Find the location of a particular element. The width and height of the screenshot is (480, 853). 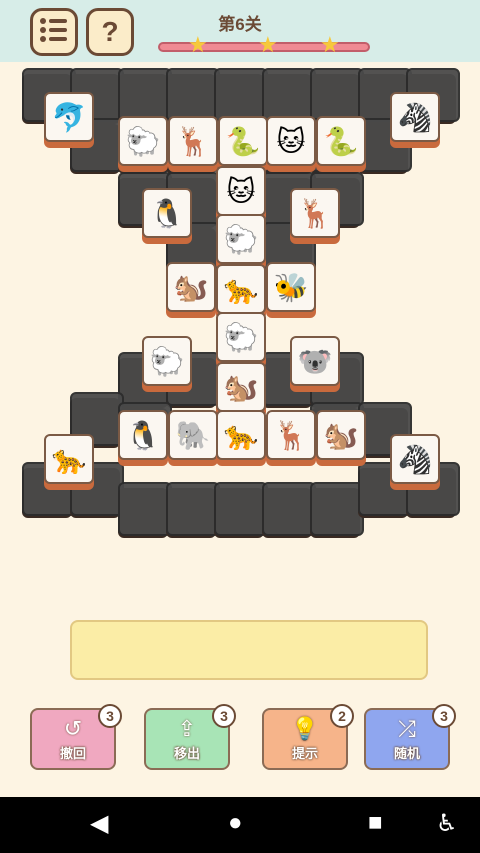

accessibility-icon: ♿ is located at coordinates (447, 823).